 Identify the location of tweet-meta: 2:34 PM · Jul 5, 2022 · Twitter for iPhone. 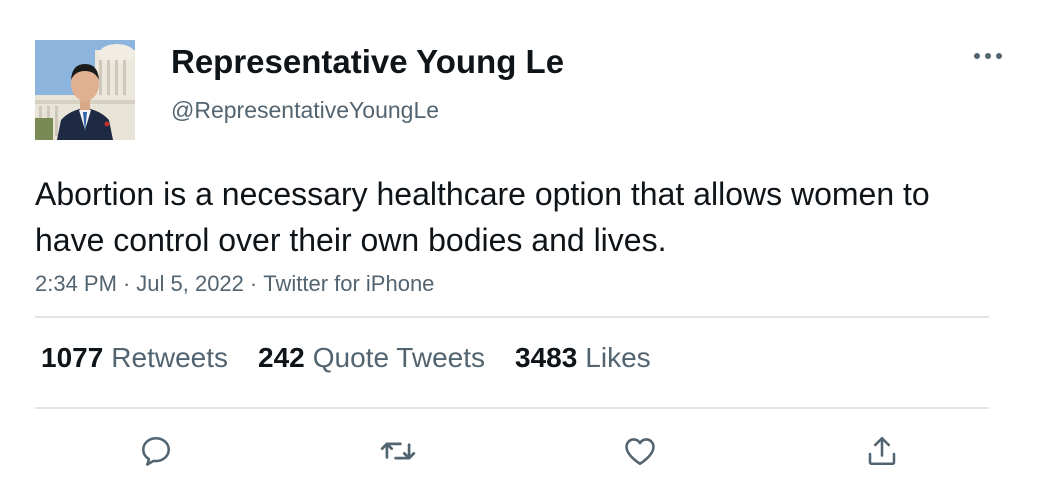
(234, 284).